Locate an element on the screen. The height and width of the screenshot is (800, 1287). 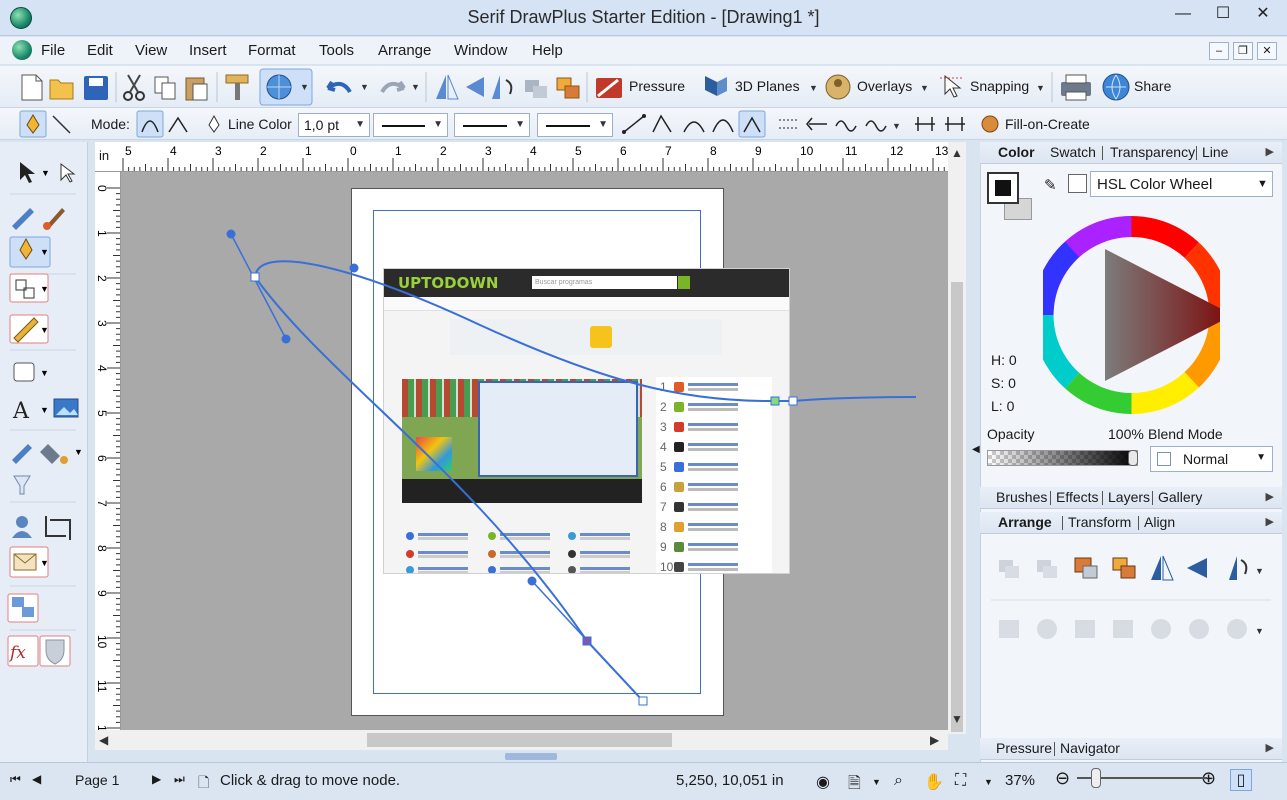
line-width-dropdown: 1,0 pt ▼ is located at coordinates (334, 125).